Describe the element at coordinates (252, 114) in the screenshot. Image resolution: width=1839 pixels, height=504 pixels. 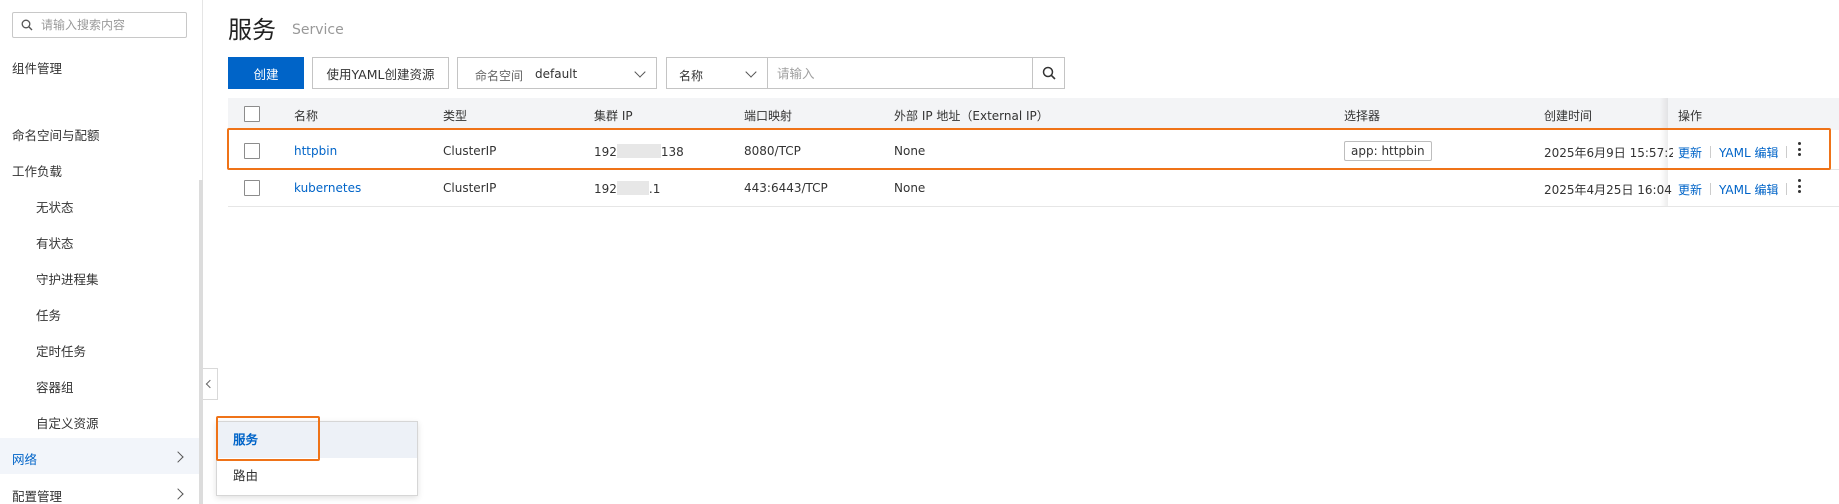
I see `select-all-checkbox` at that location.